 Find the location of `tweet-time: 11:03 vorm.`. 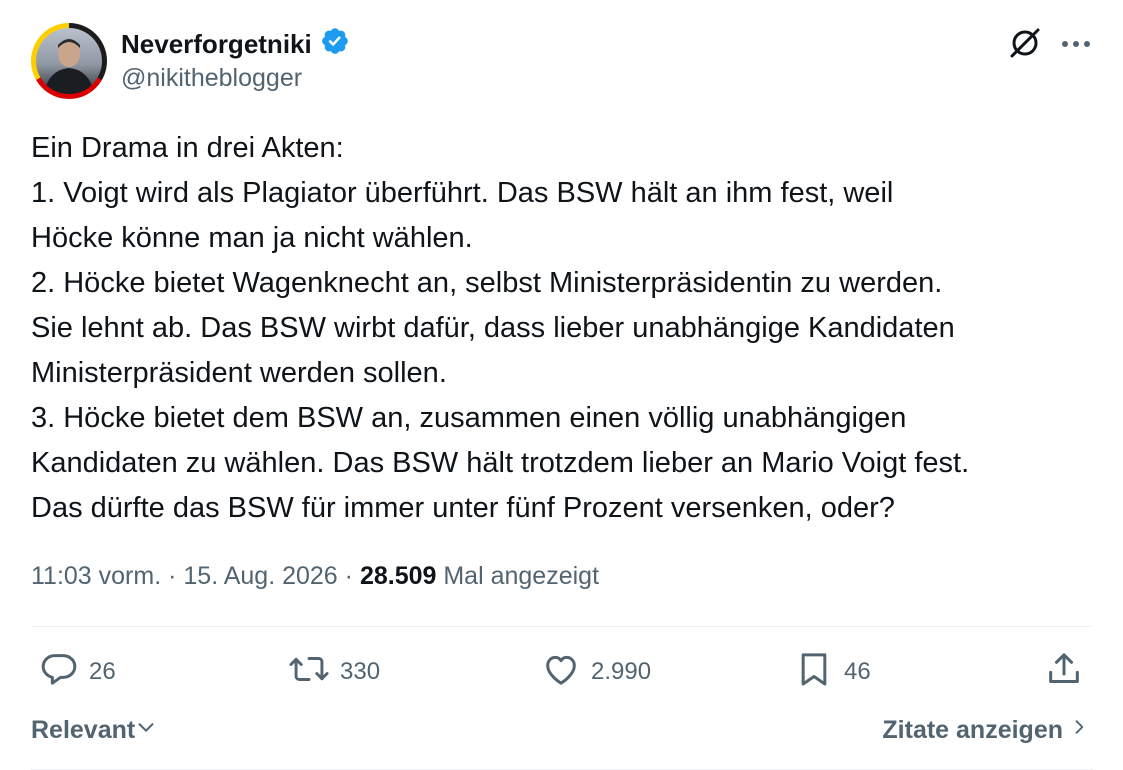

tweet-time: 11:03 vorm. is located at coordinates (96, 576).